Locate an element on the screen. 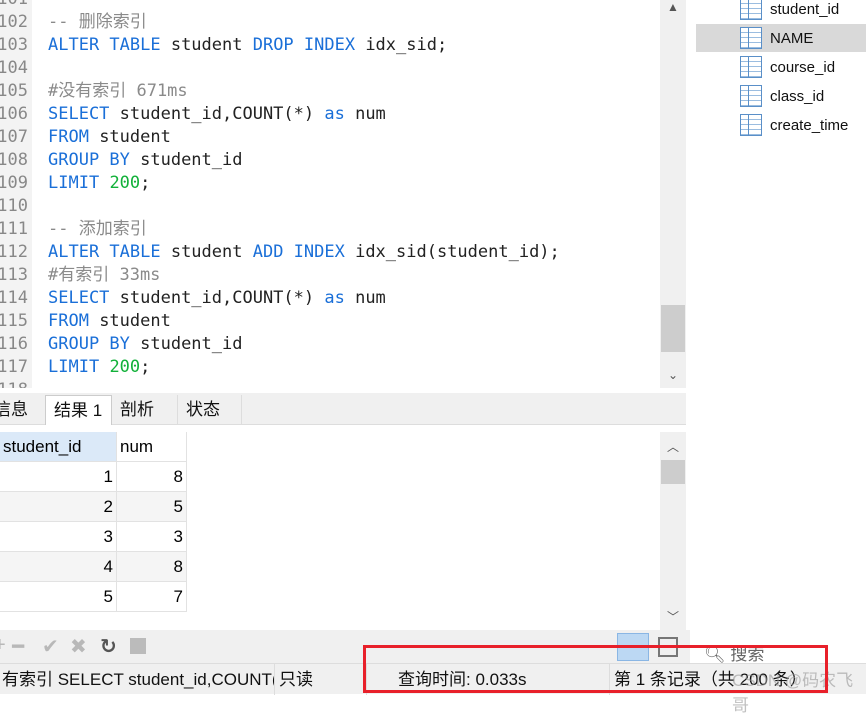 The height and width of the screenshot is (716, 866). line-number: 113 is located at coordinates (14, 275).